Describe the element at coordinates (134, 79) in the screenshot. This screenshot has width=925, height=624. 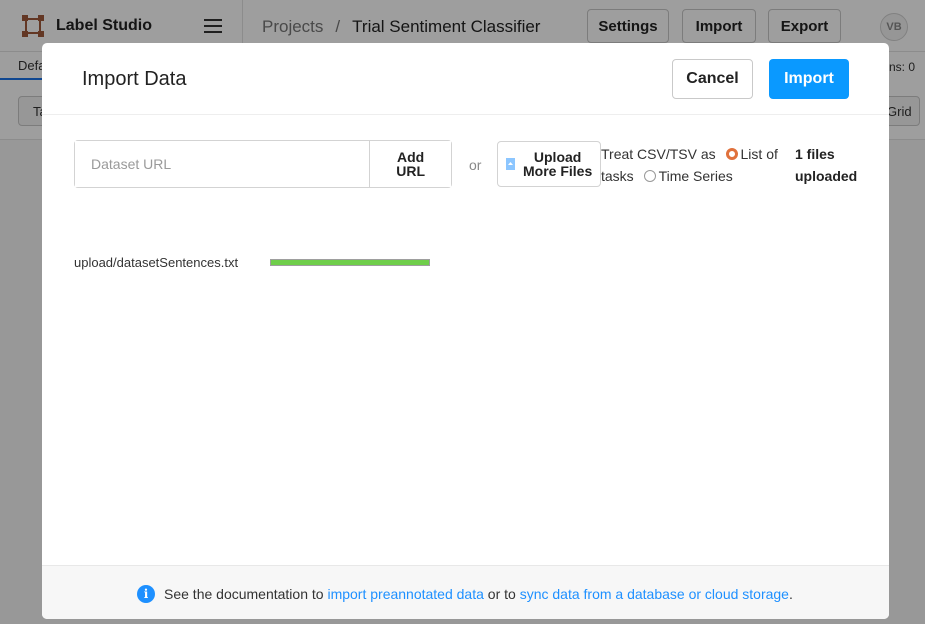
I see `modal-title: Import Data` at that location.